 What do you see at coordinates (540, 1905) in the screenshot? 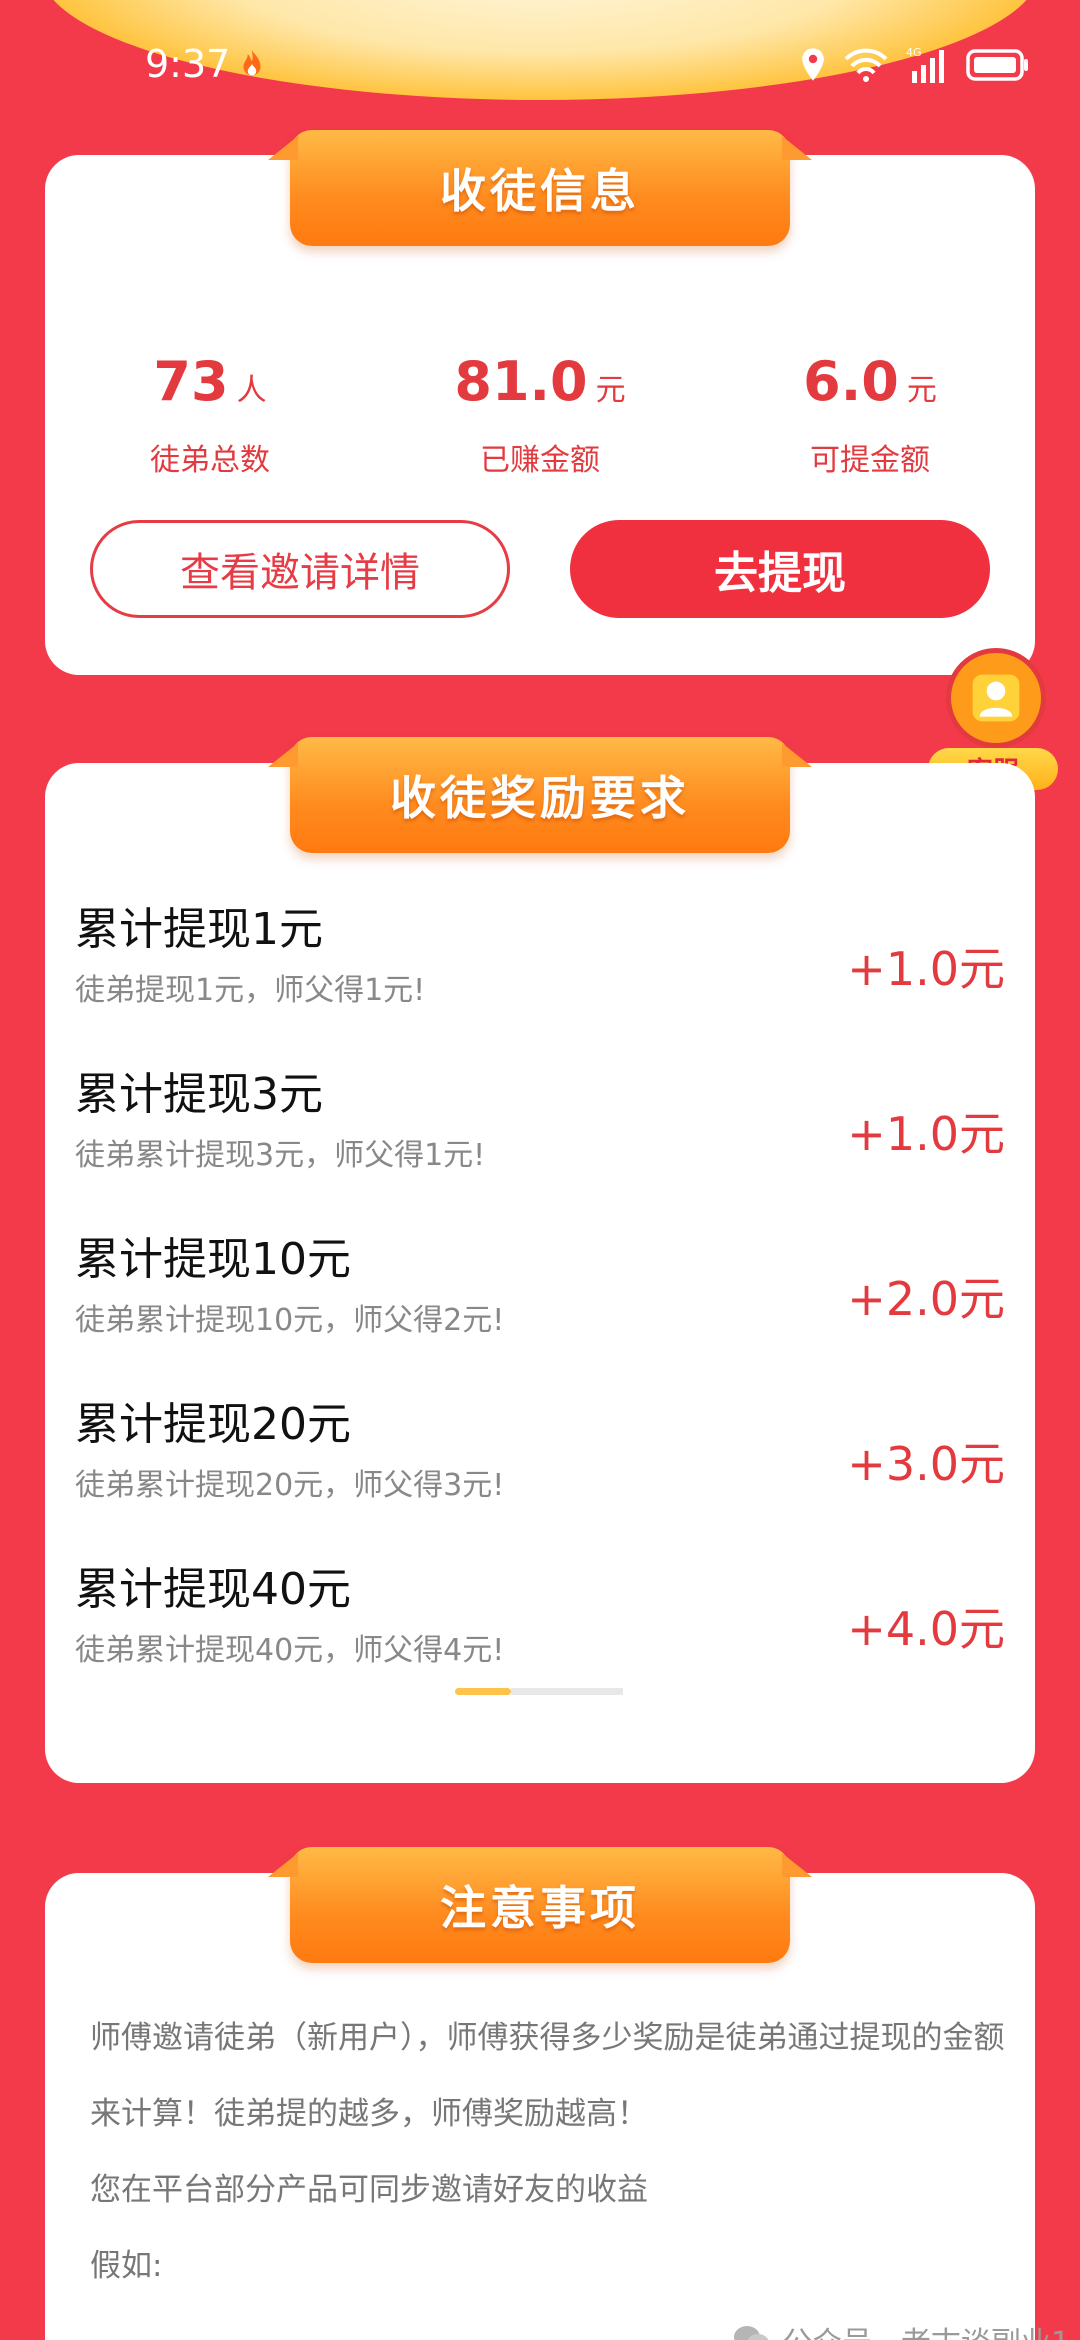
I see `notes-title: 注意事项` at bounding box center [540, 1905].